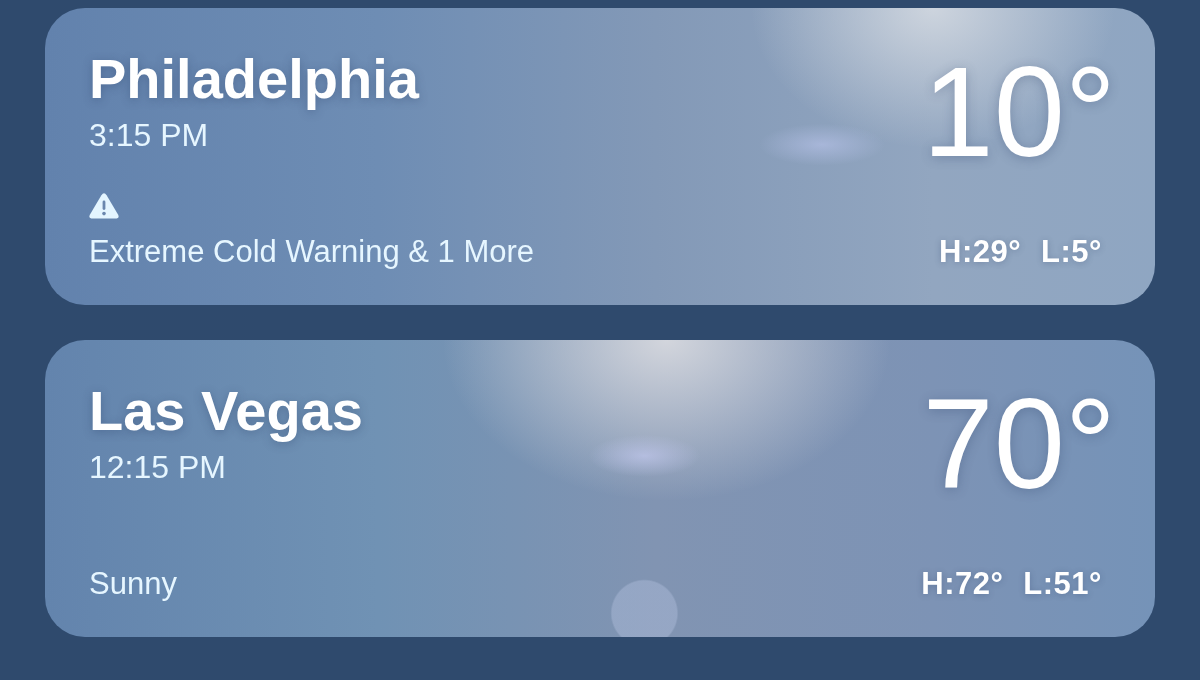 The height and width of the screenshot is (680, 1200). What do you see at coordinates (1019, 112) in the screenshot?
I see `current-temperature: 10°` at bounding box center [1019, 112].